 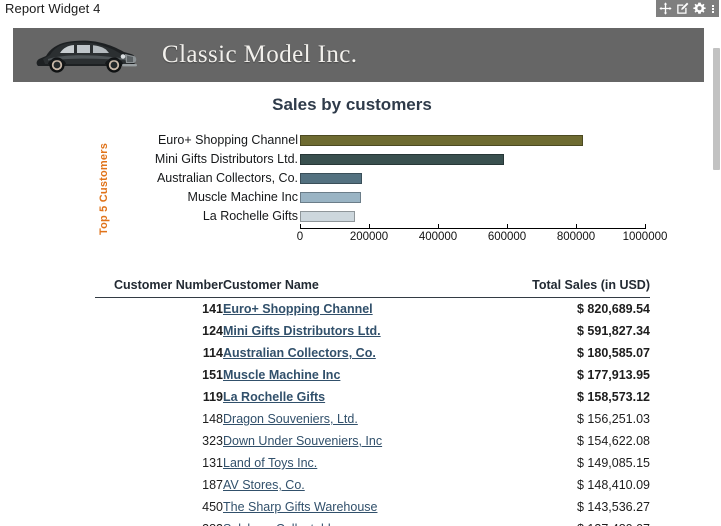 I want to click on chart-category-label: La Rochelle Gifts, so click(x=250, y=216).